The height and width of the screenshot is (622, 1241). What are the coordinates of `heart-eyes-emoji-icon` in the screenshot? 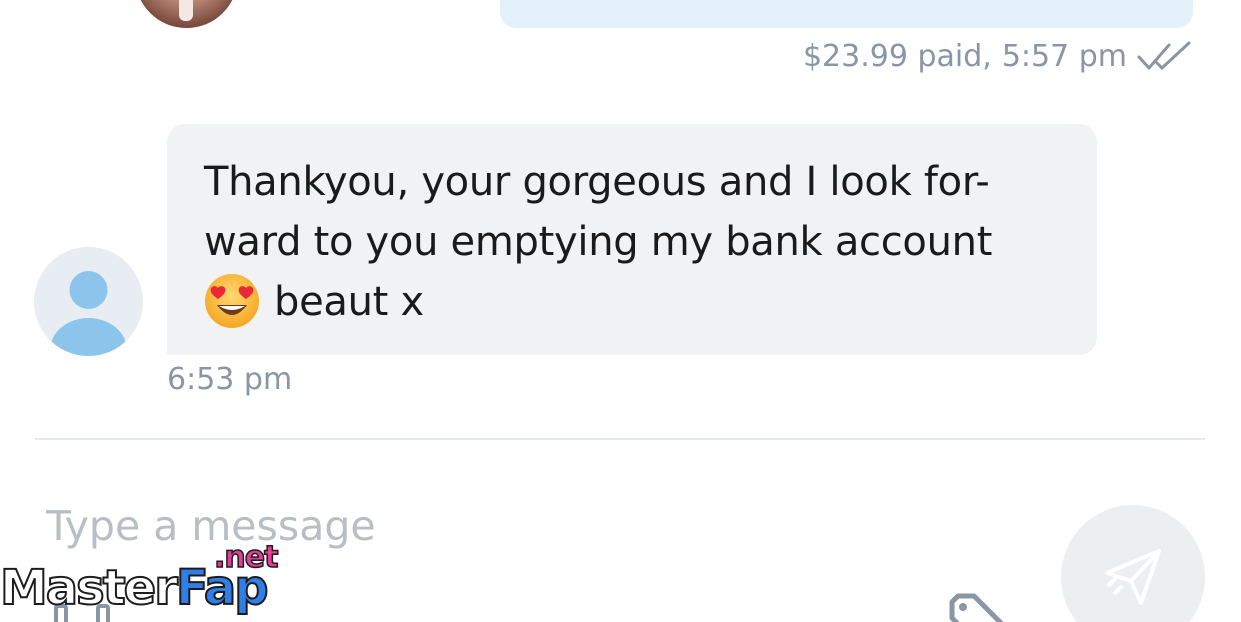 It's located at (232, 301).